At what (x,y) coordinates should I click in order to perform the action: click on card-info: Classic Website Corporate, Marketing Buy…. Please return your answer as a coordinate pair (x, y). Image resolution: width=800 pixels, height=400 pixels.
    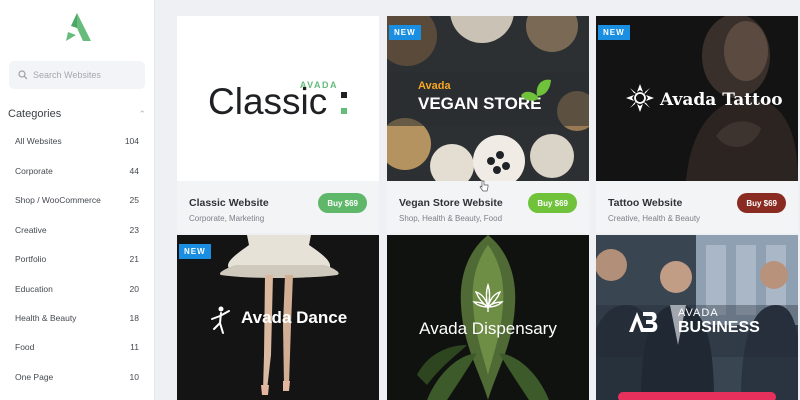
    Looking at the image, I should click on (278, 207).